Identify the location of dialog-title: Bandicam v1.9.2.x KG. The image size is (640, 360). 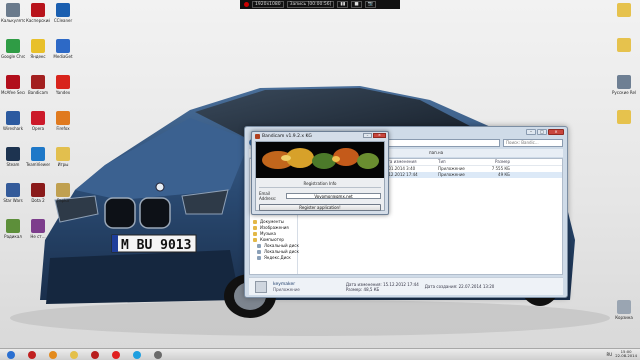
(287, 136).